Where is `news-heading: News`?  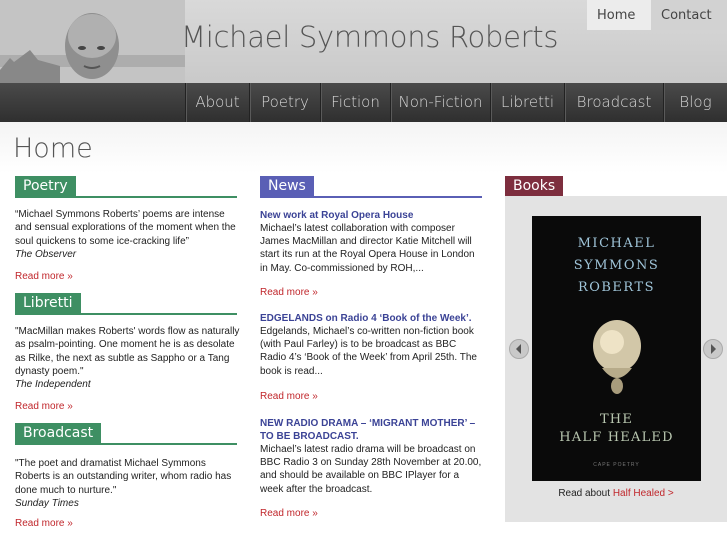
news-heading: News is located at coordinates (287, 186).